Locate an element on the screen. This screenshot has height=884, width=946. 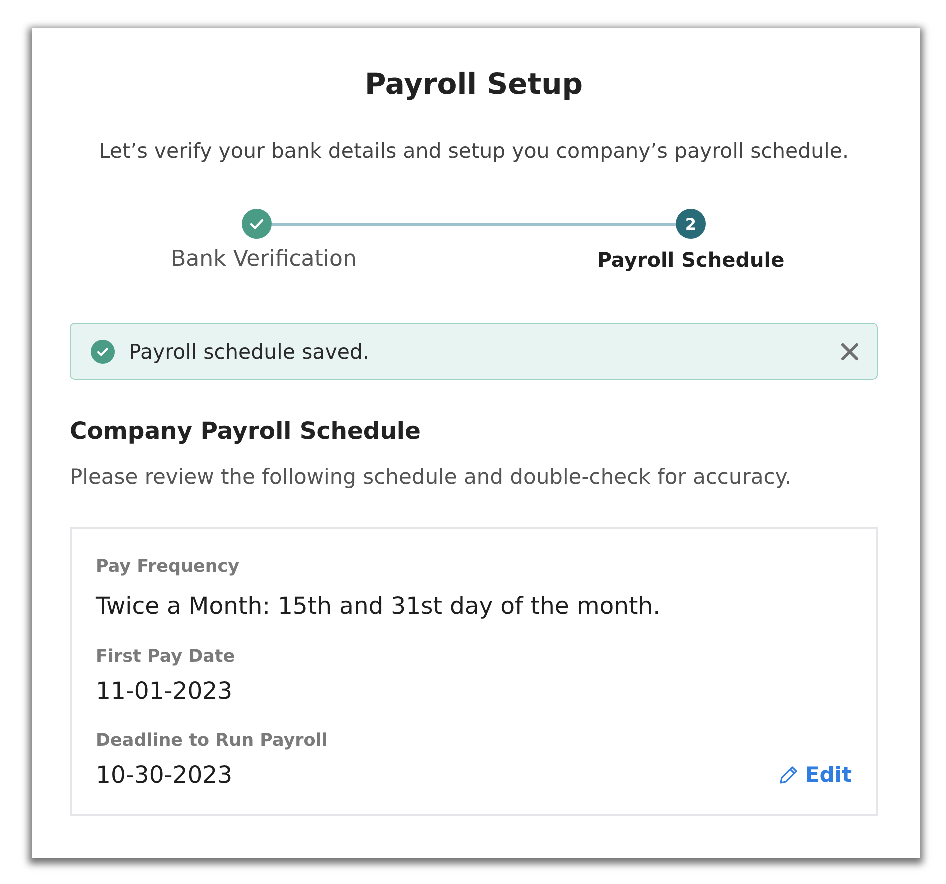
close-button is located at coordinates (850, 351).